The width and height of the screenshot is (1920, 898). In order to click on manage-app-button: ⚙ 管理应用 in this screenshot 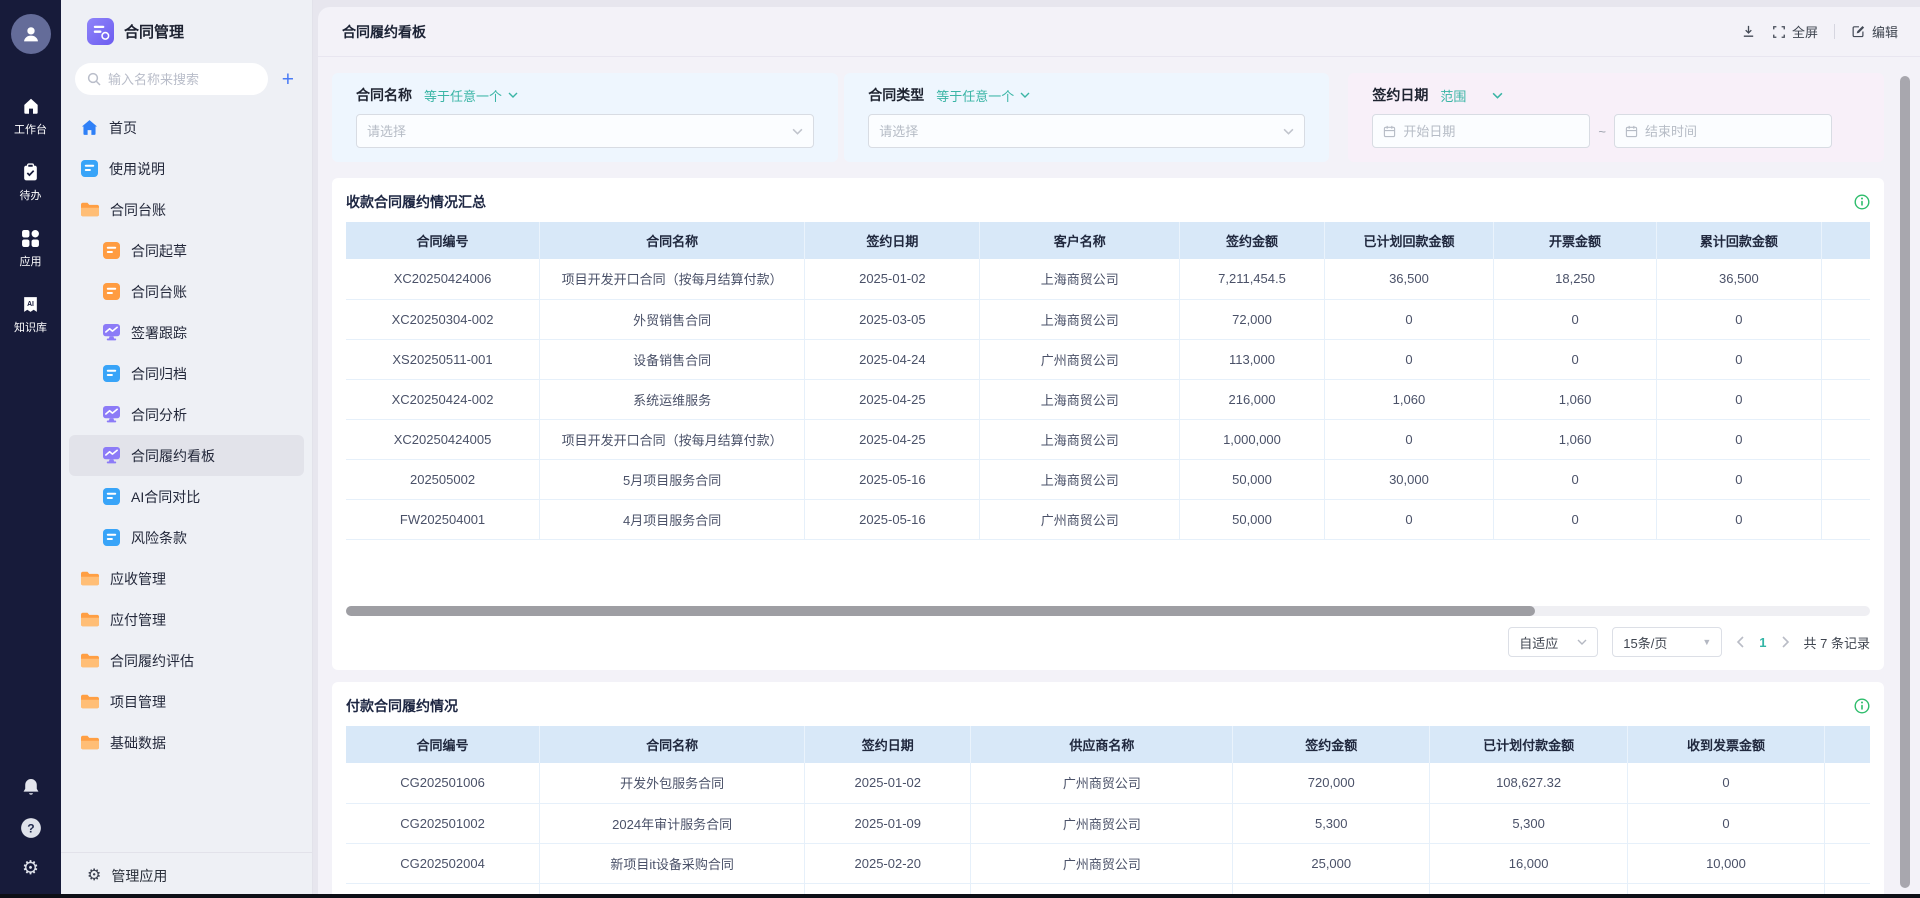, I will do `click(186, 875)`.